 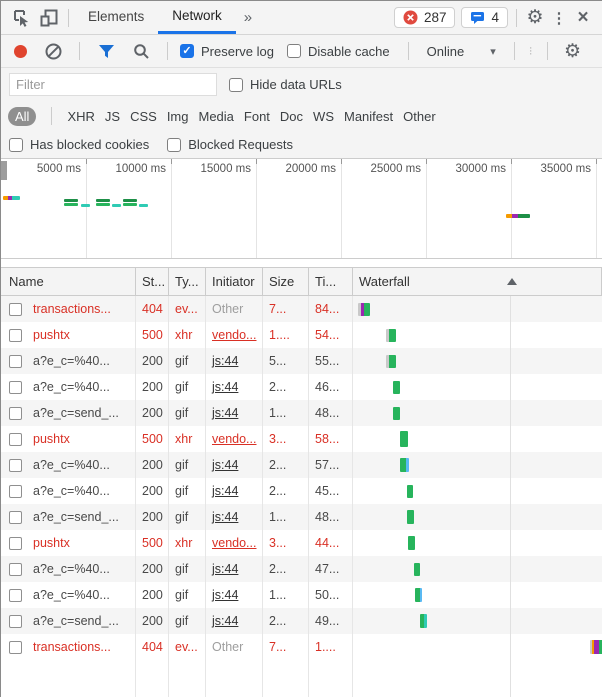 I want to click on preserve-log-checkbox: ✓, so click(x=187, y=51).